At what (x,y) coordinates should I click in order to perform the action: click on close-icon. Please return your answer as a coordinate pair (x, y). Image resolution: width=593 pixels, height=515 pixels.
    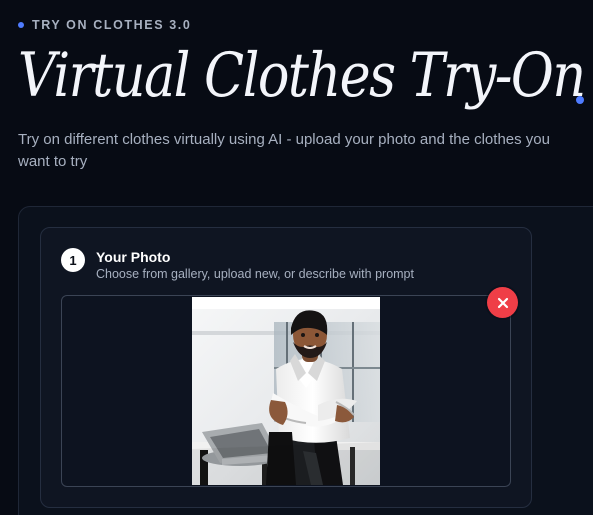
    Looking at the image, I should click on (503, 303).